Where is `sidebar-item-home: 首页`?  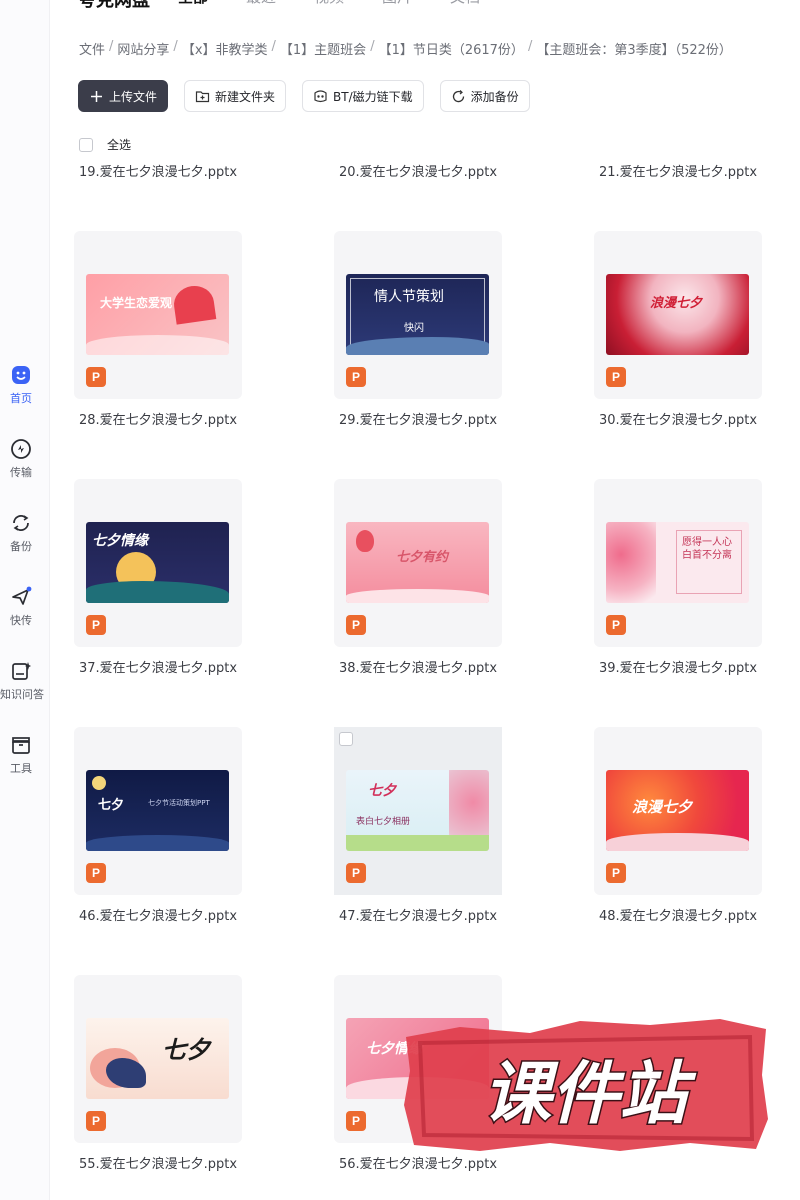 sidebar-item-home: 首页 is located at coordinates (21, 385).